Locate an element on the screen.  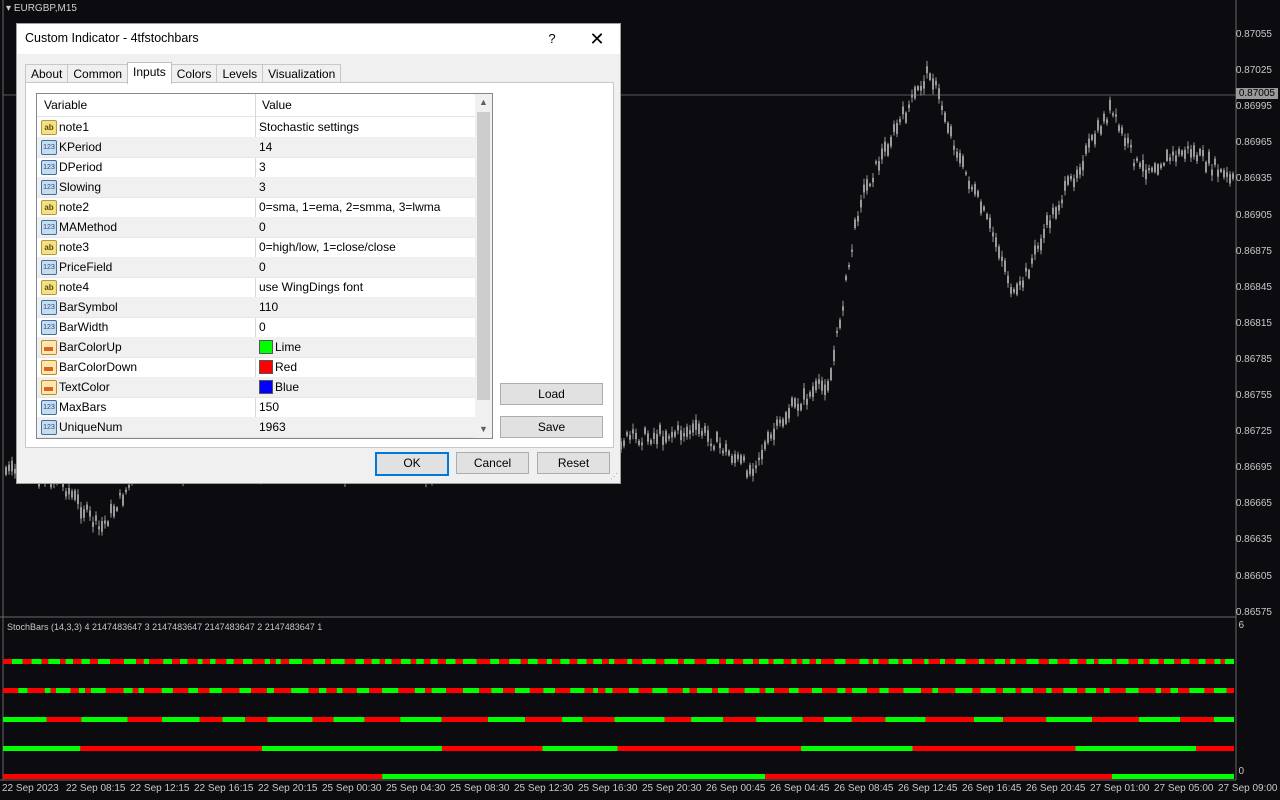
price-tick-label: 0.86605 is located at coordinates (1253, 576).